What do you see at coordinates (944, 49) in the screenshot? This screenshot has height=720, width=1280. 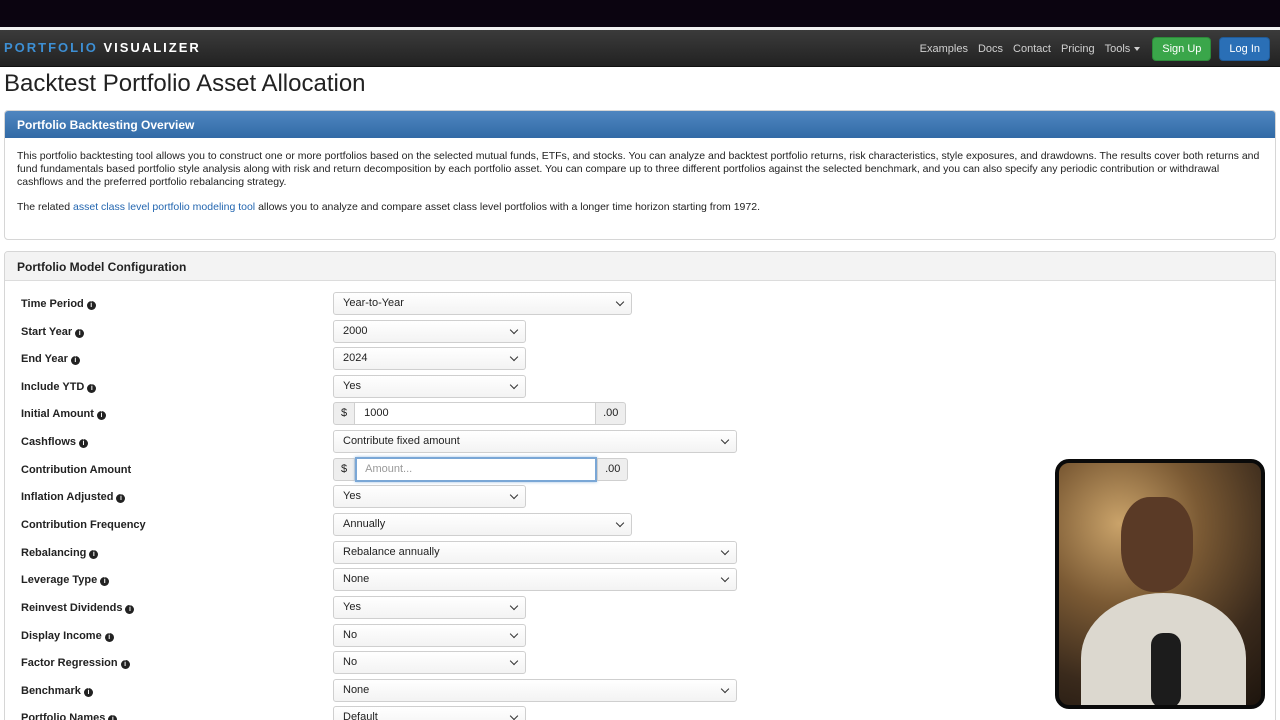 I see `nav-examples: Examples` at bounding box center [944, 49].